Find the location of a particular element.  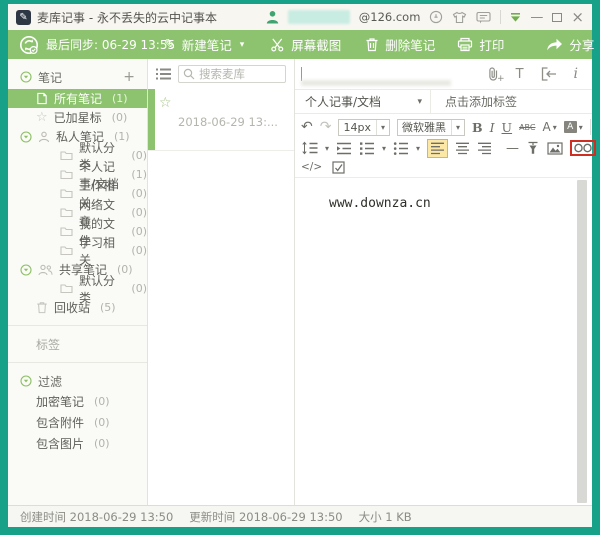

email-suffix: @126.com is located at coordinates (389, 17).